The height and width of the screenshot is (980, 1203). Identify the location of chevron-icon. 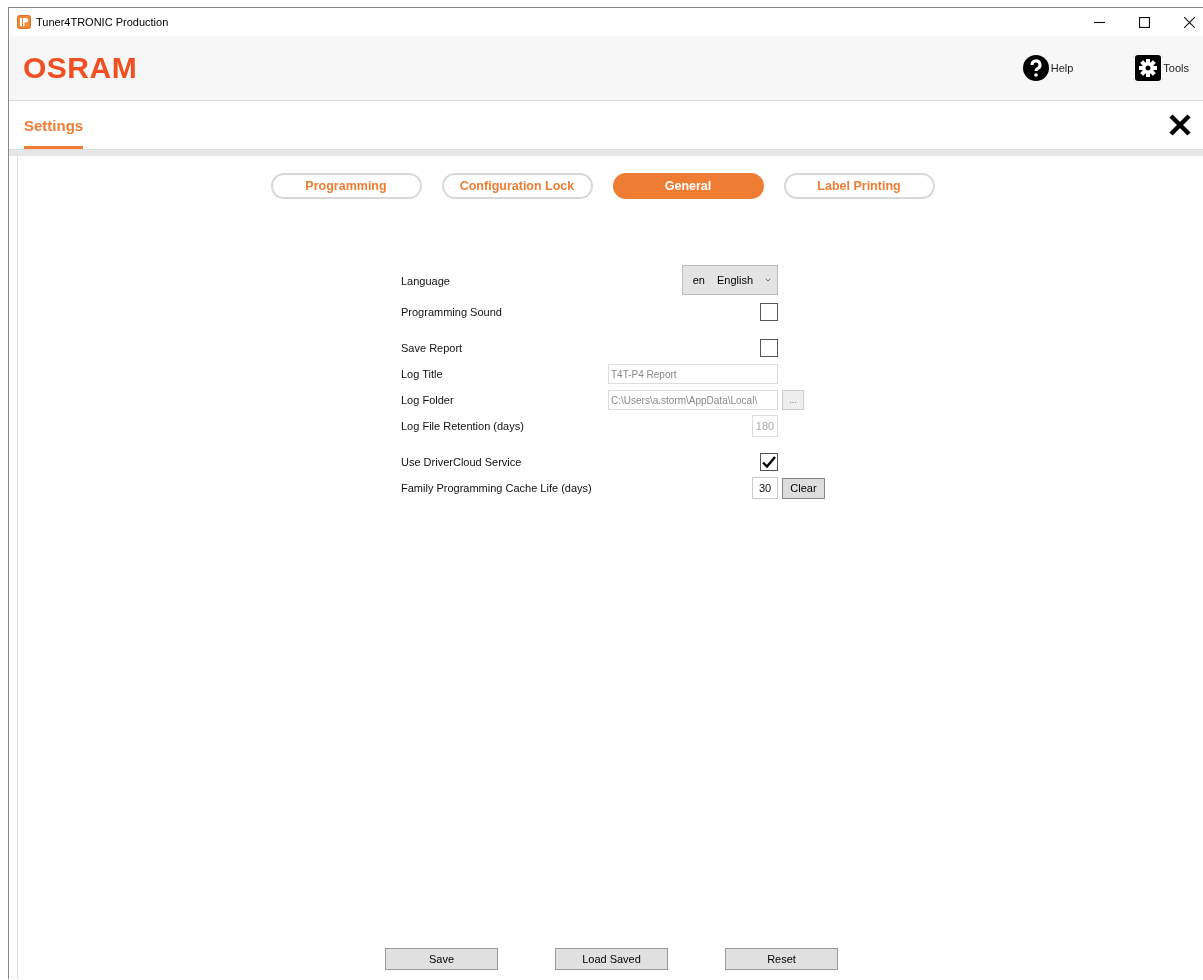
(768, 280).